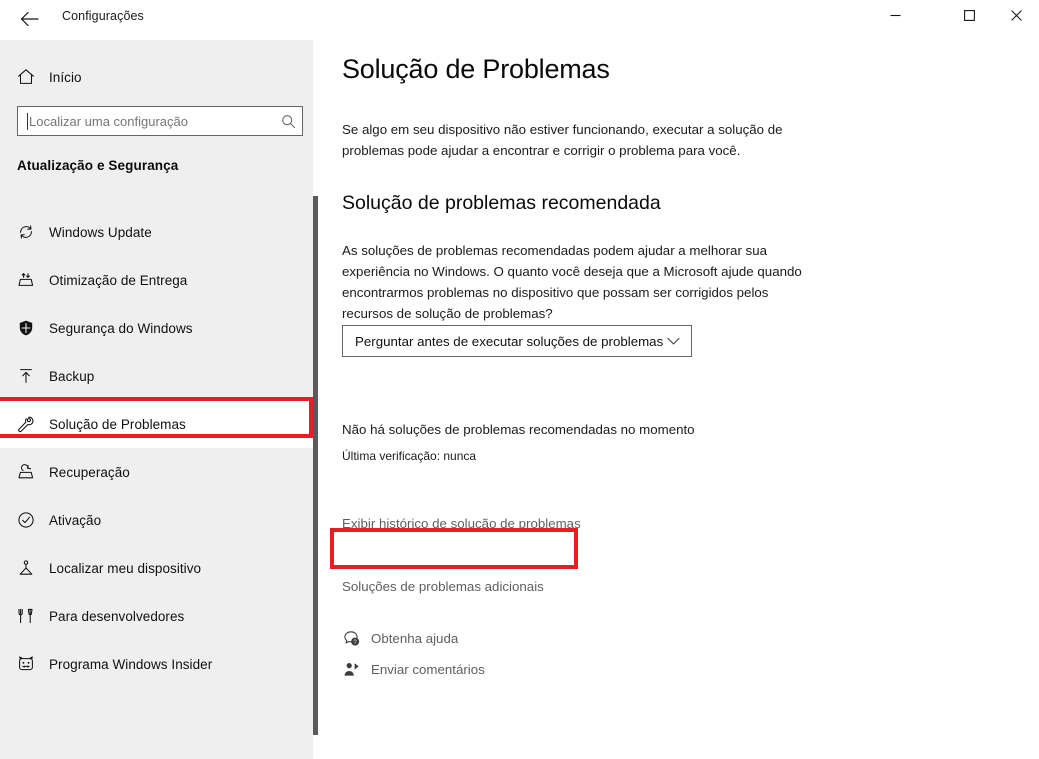 This screenshot has height=759, width=1039. I want to click on sidebar-item-troubleshoot: Solução de Problemas, so click(156, 424).